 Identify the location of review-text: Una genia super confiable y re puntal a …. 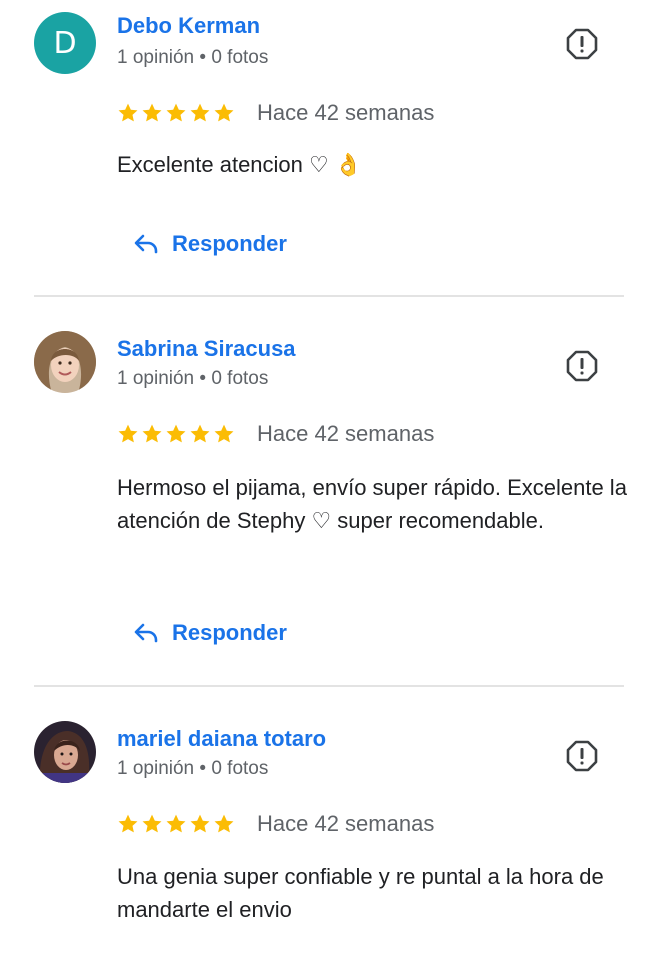
(360, 893).